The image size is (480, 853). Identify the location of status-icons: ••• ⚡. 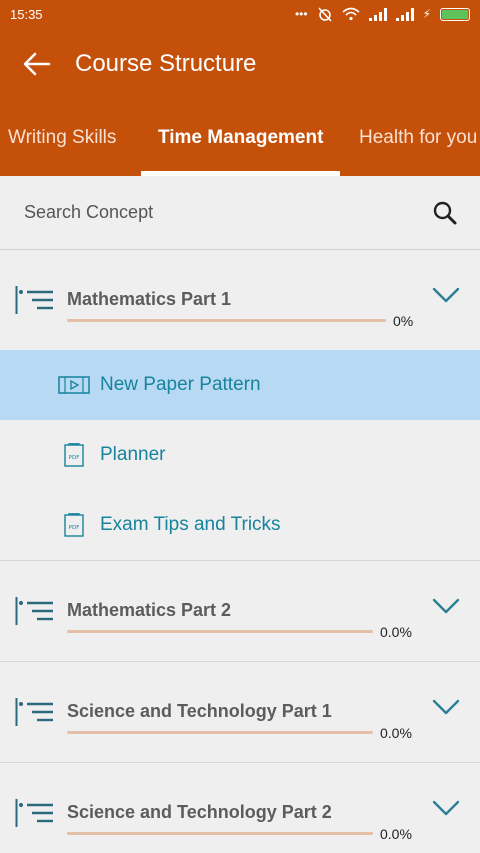
(382, 14).